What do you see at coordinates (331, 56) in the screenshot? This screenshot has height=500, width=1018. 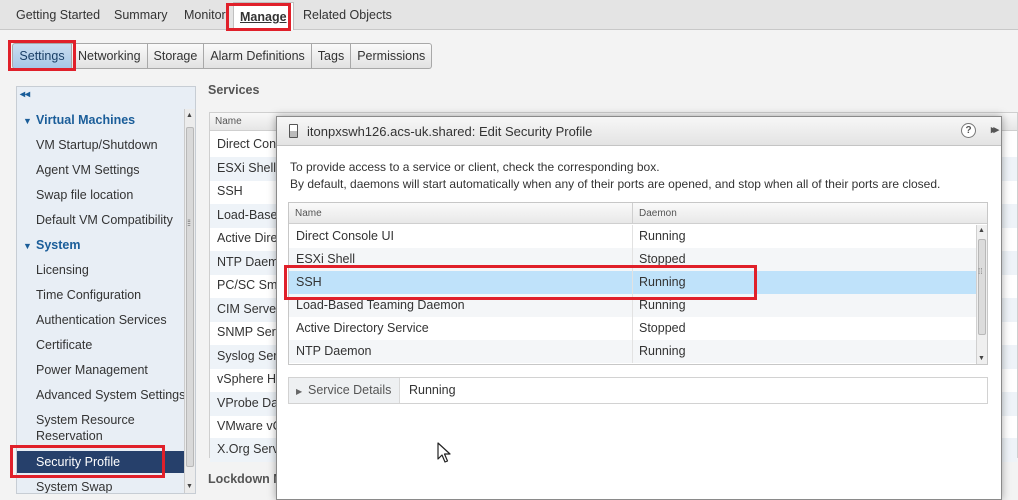 I see `subtab-tags: Tags` at bounding box center [331, 56].